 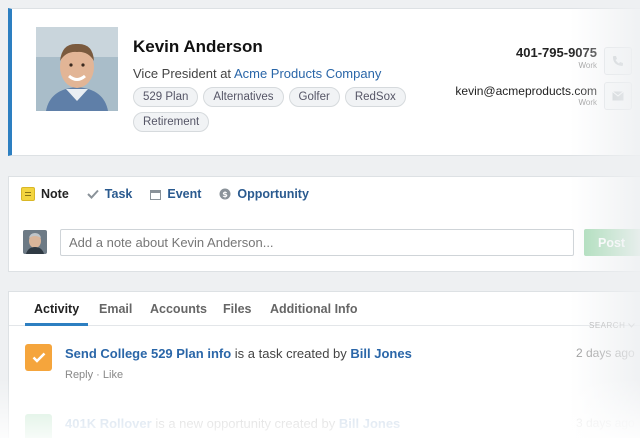 I want to click on tag: Golfer, so click(x=314, y=97).